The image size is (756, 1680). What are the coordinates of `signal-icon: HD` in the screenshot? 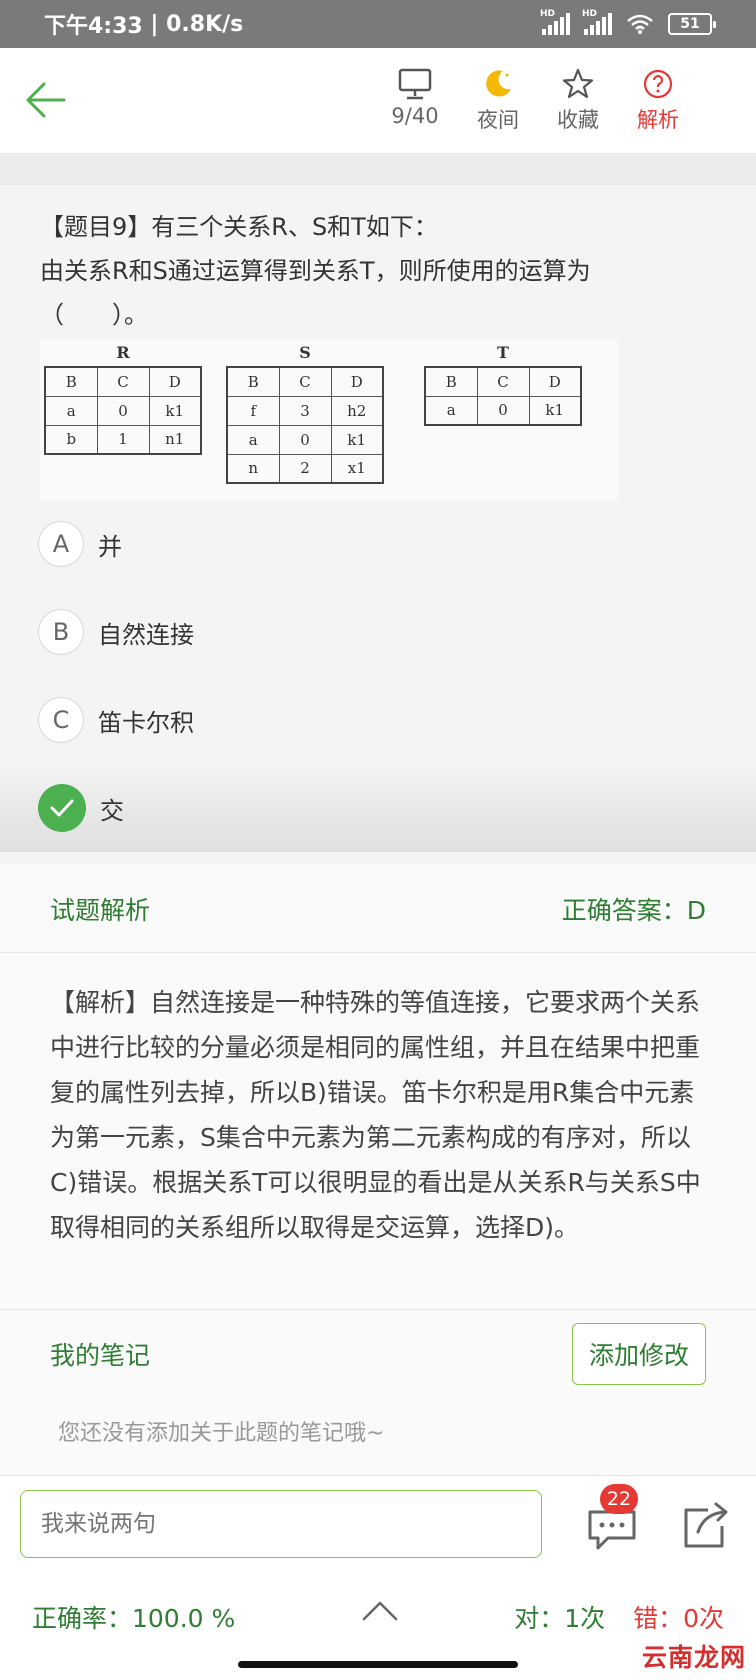 It's located at (555, 22).